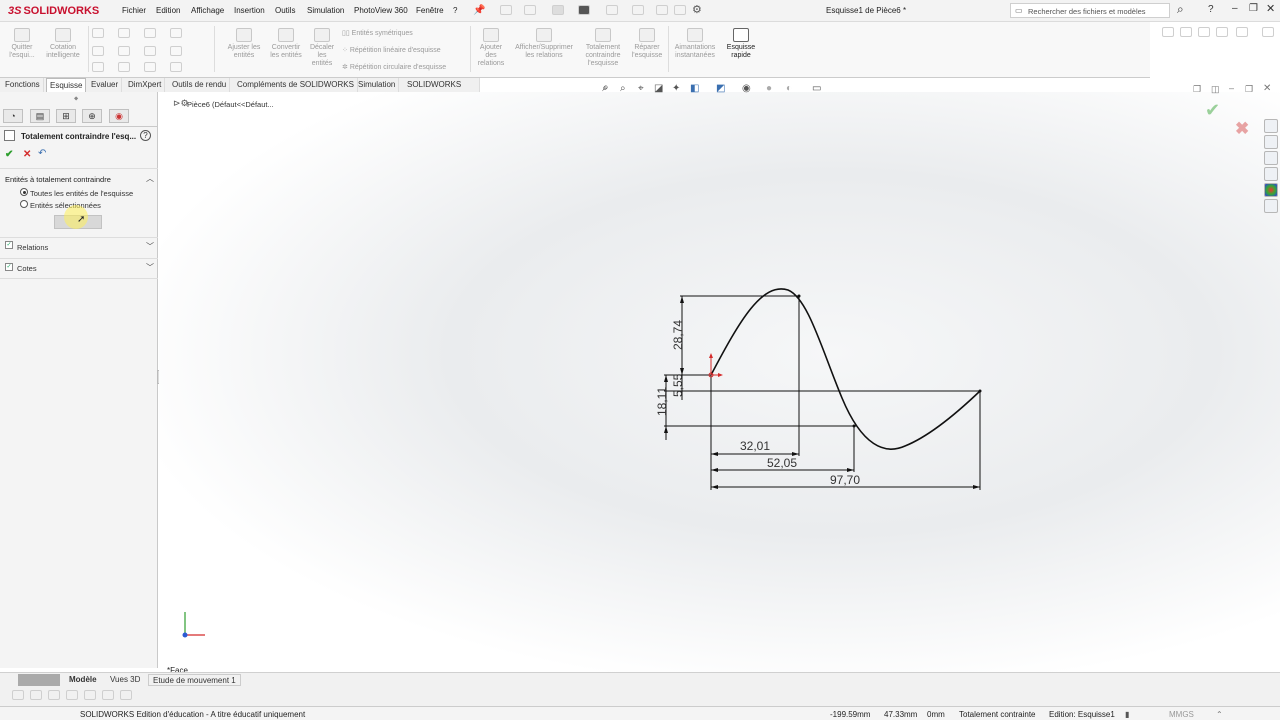 The height and width of the screenshot is (720, 1280). I want to click on sketch-status: Totalement contrainte, so click(997, 714).